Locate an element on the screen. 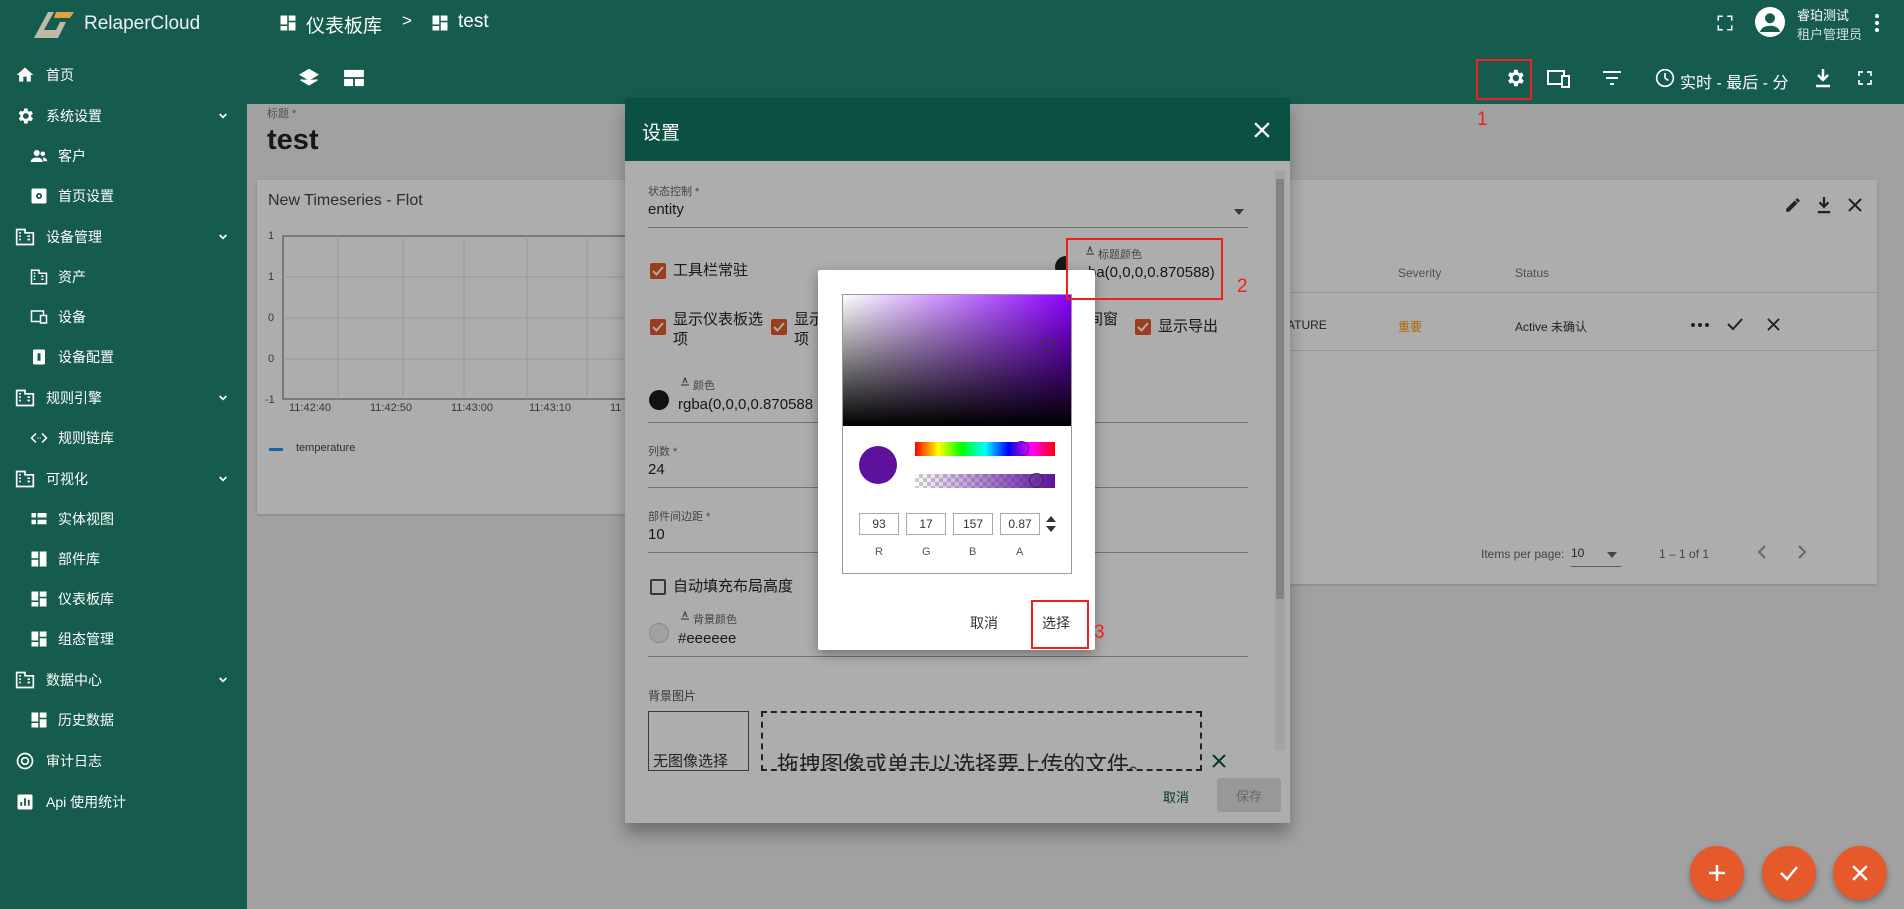 Image resolution: width=1904 pixels, height=909 pixels. sidebar-item-audit-logs: 审计日志 is located at coordinates (123, 761).